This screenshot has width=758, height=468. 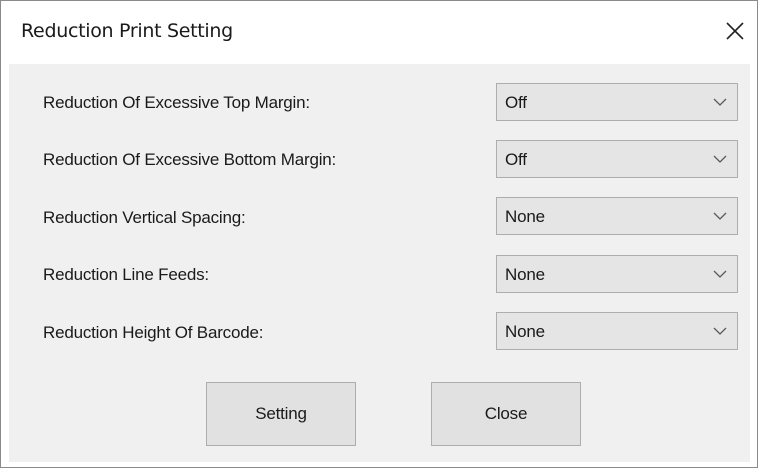 What do you see at coordinates (126, 274) in the screenshot?
I see `line-feeds-label: Reduction Line Feeds:` at bounding box center [126, 274].